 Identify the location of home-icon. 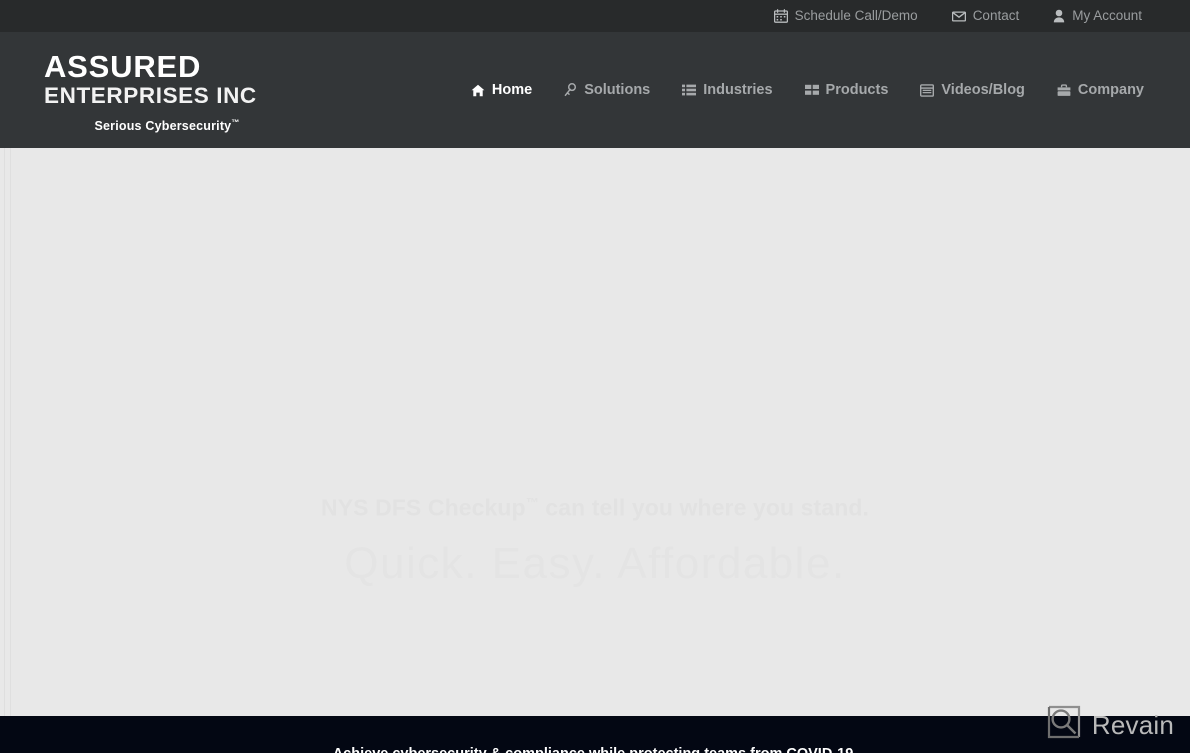
(478, 90).